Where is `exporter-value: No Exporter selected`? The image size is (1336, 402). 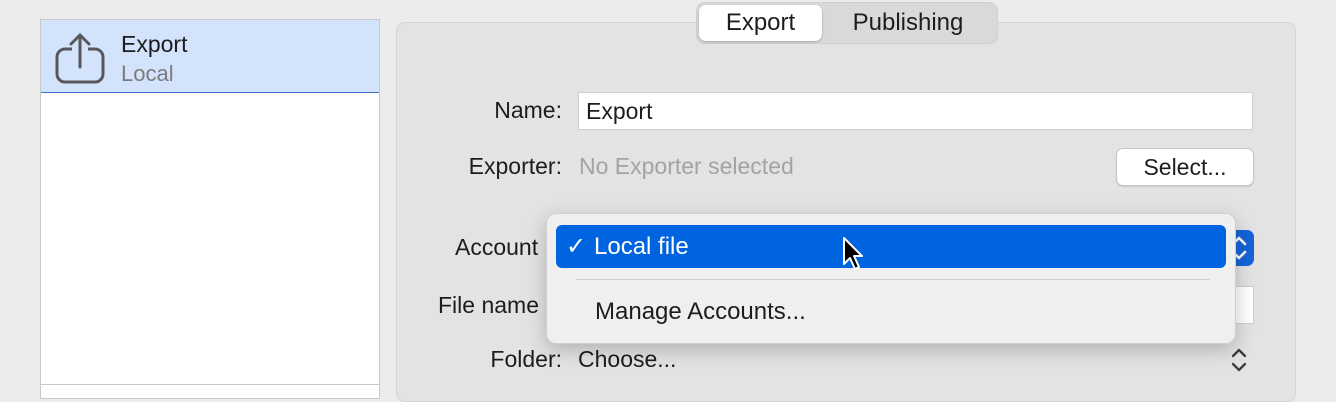 exporter-value: No Exporter selected is located at coordinates (686, 166).